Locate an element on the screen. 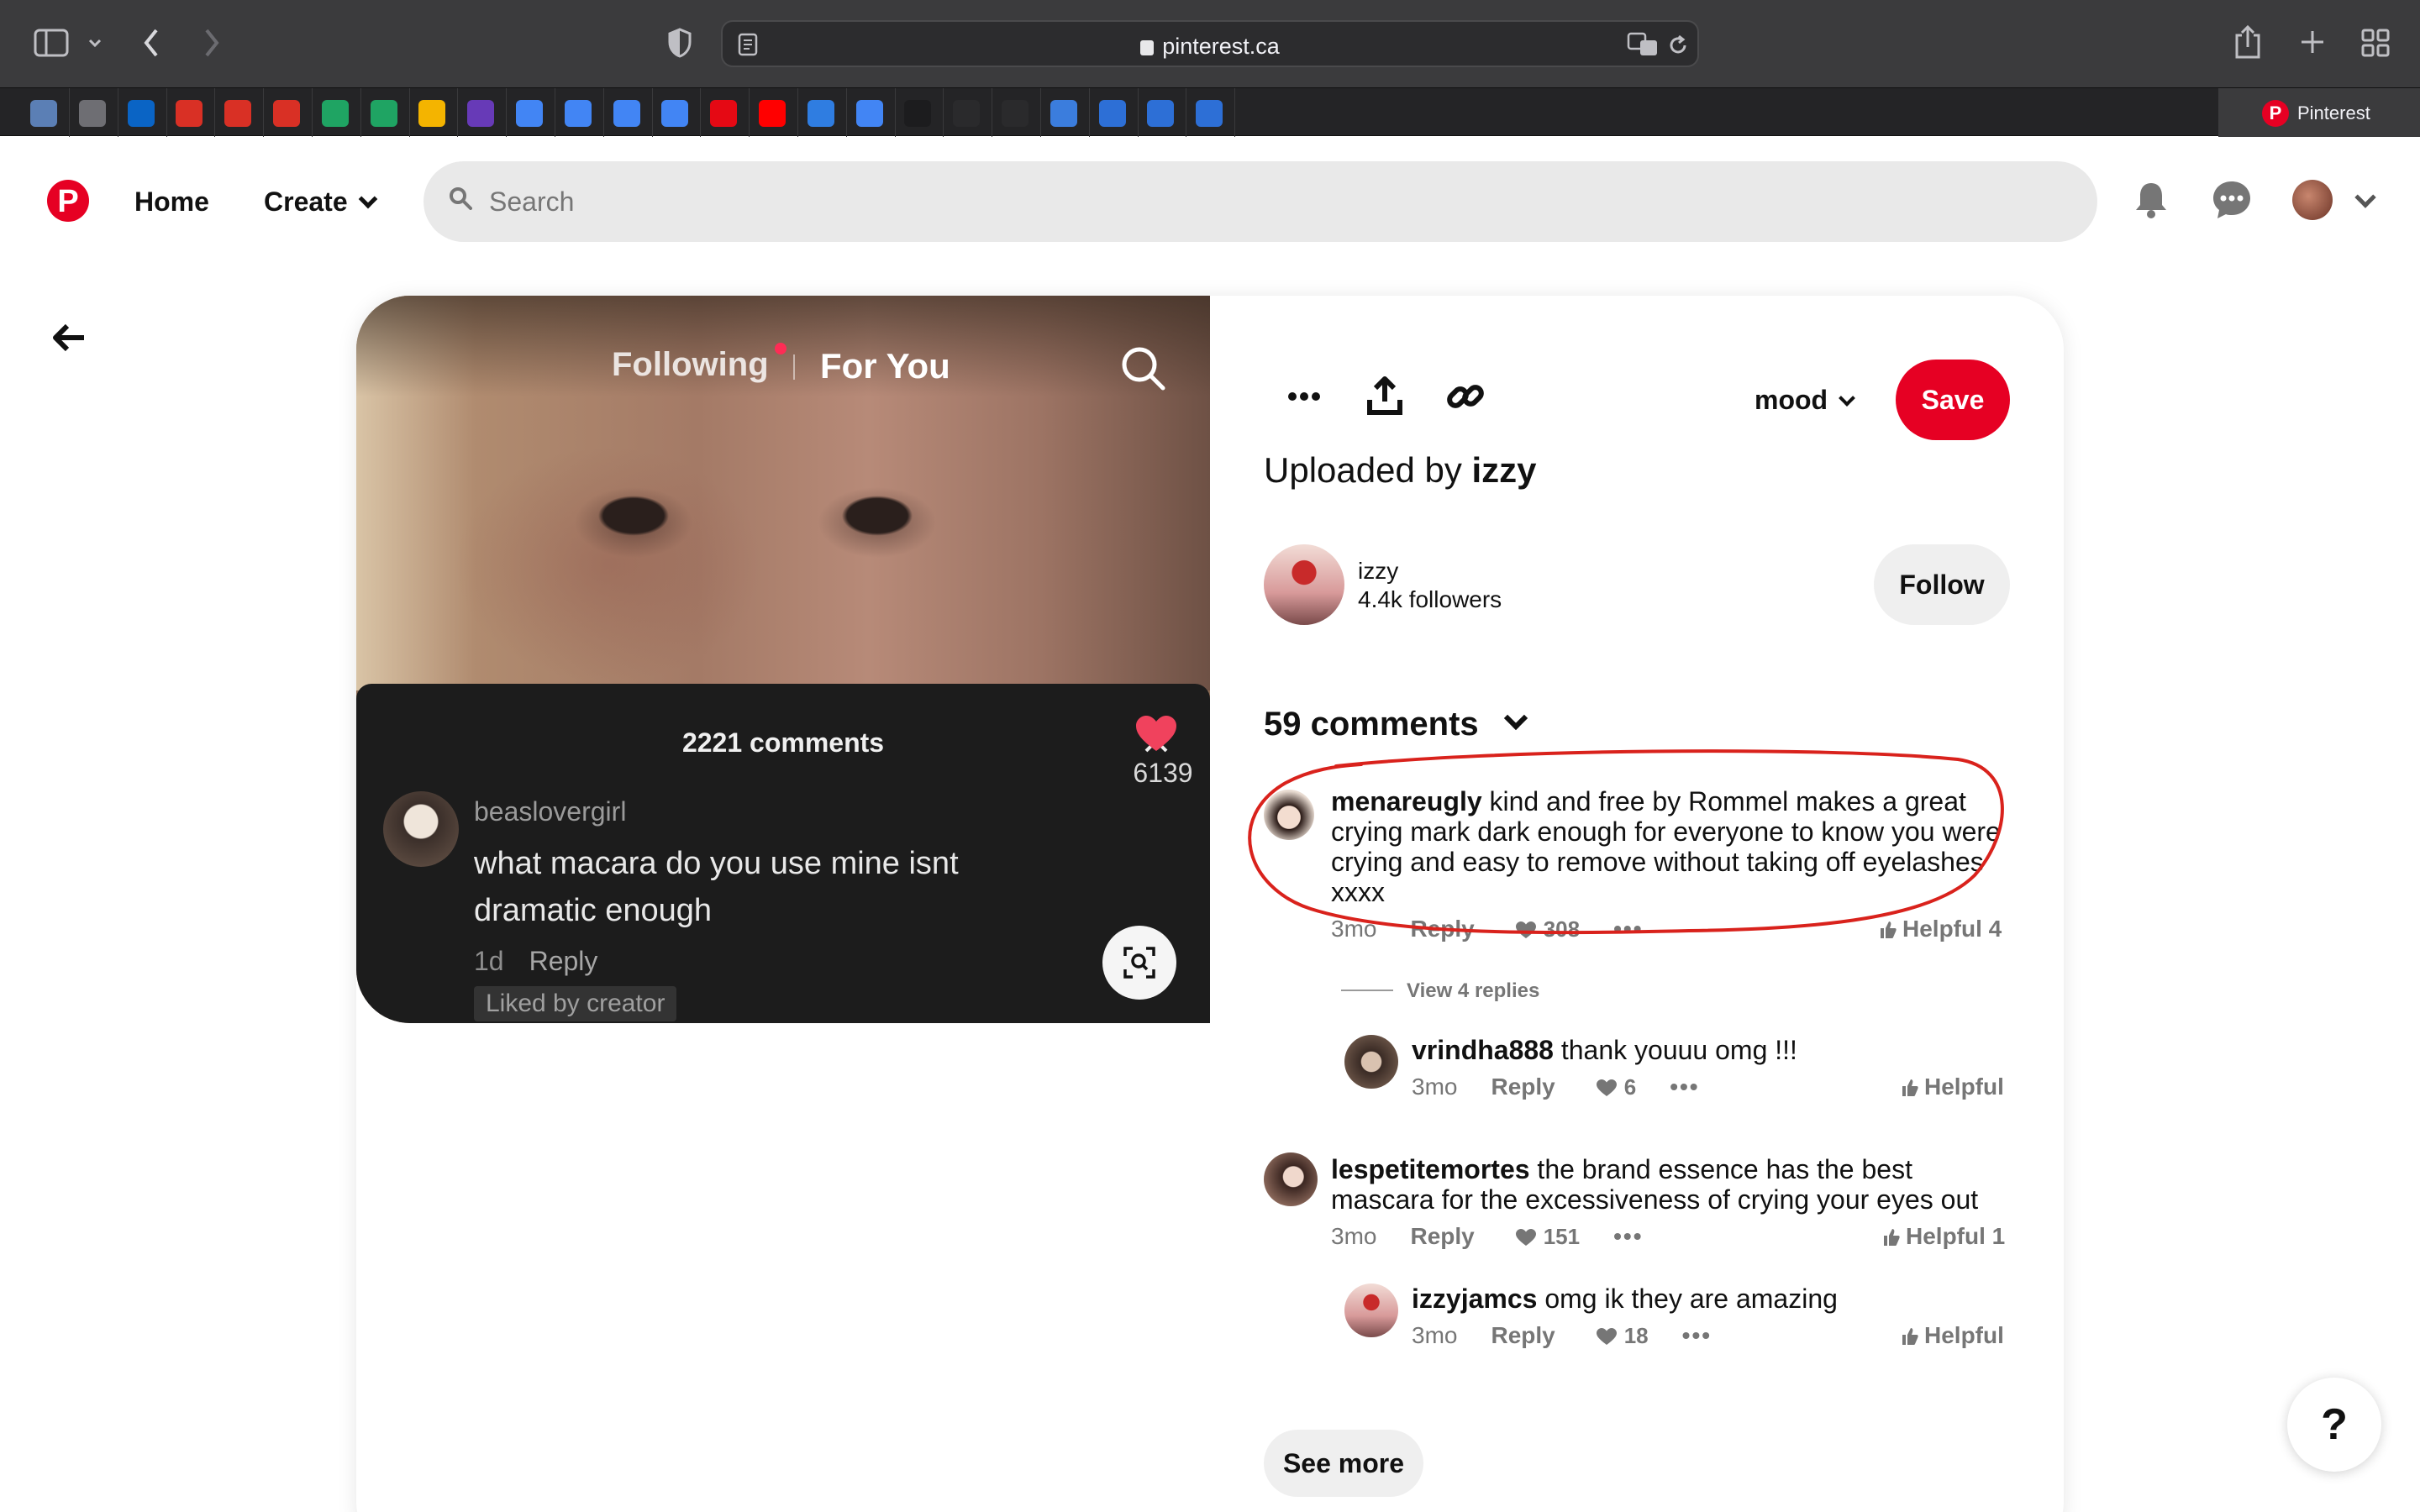 Image resolution: width=2420 pixels, height=1512 pixels. search-bar is located at coordinates (1260, 201).